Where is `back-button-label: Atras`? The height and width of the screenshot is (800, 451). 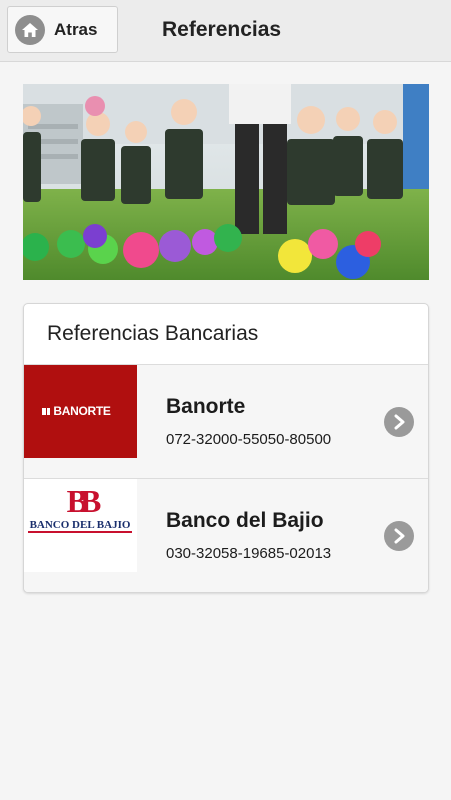
back-button-label: Atras is located at coordinates (76, 29).